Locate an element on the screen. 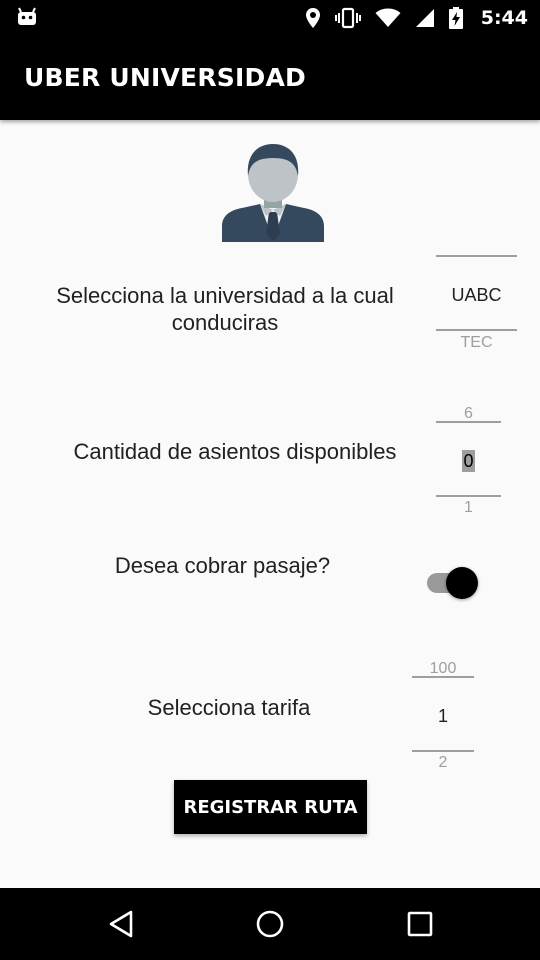 The width and height of the screenshot is (540, 960). university-picker-selected: UABC is located at coordinates (476, 295).